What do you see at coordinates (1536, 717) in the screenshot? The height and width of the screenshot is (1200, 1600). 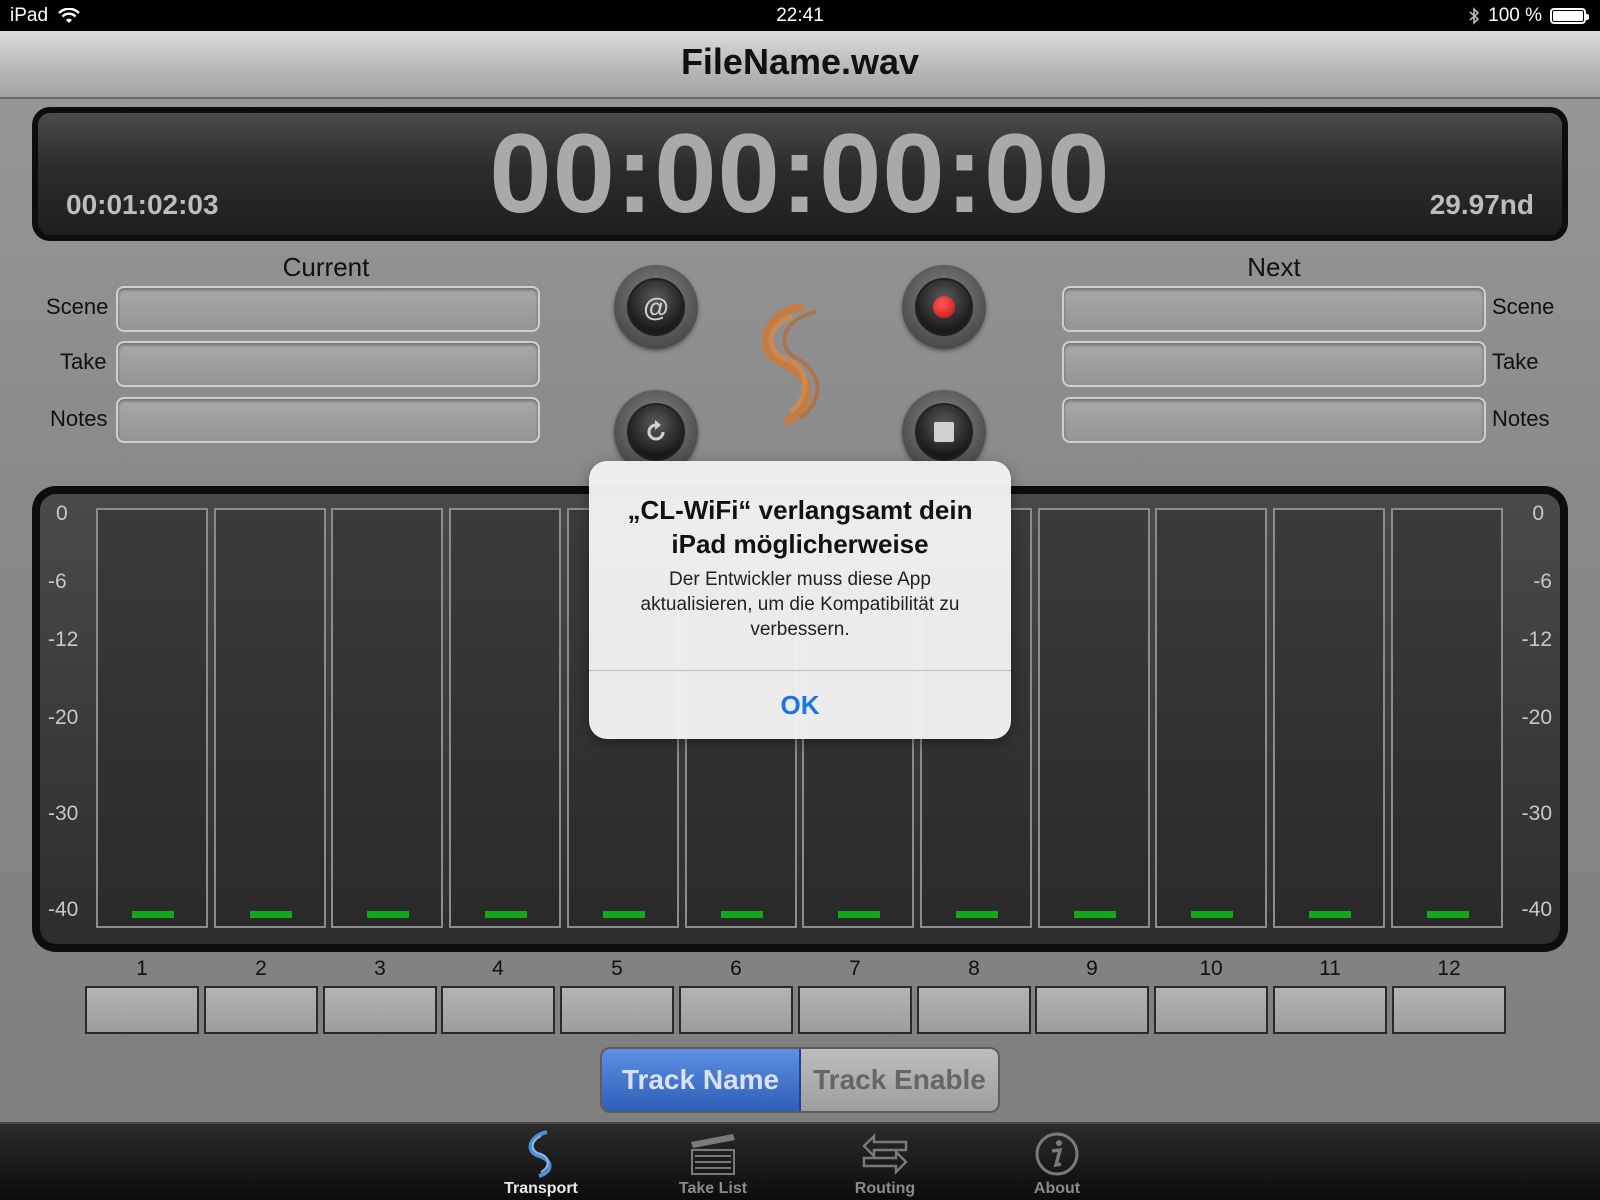 I see `meter-scale-right-label: -20` at bounding box center [1536, 717].